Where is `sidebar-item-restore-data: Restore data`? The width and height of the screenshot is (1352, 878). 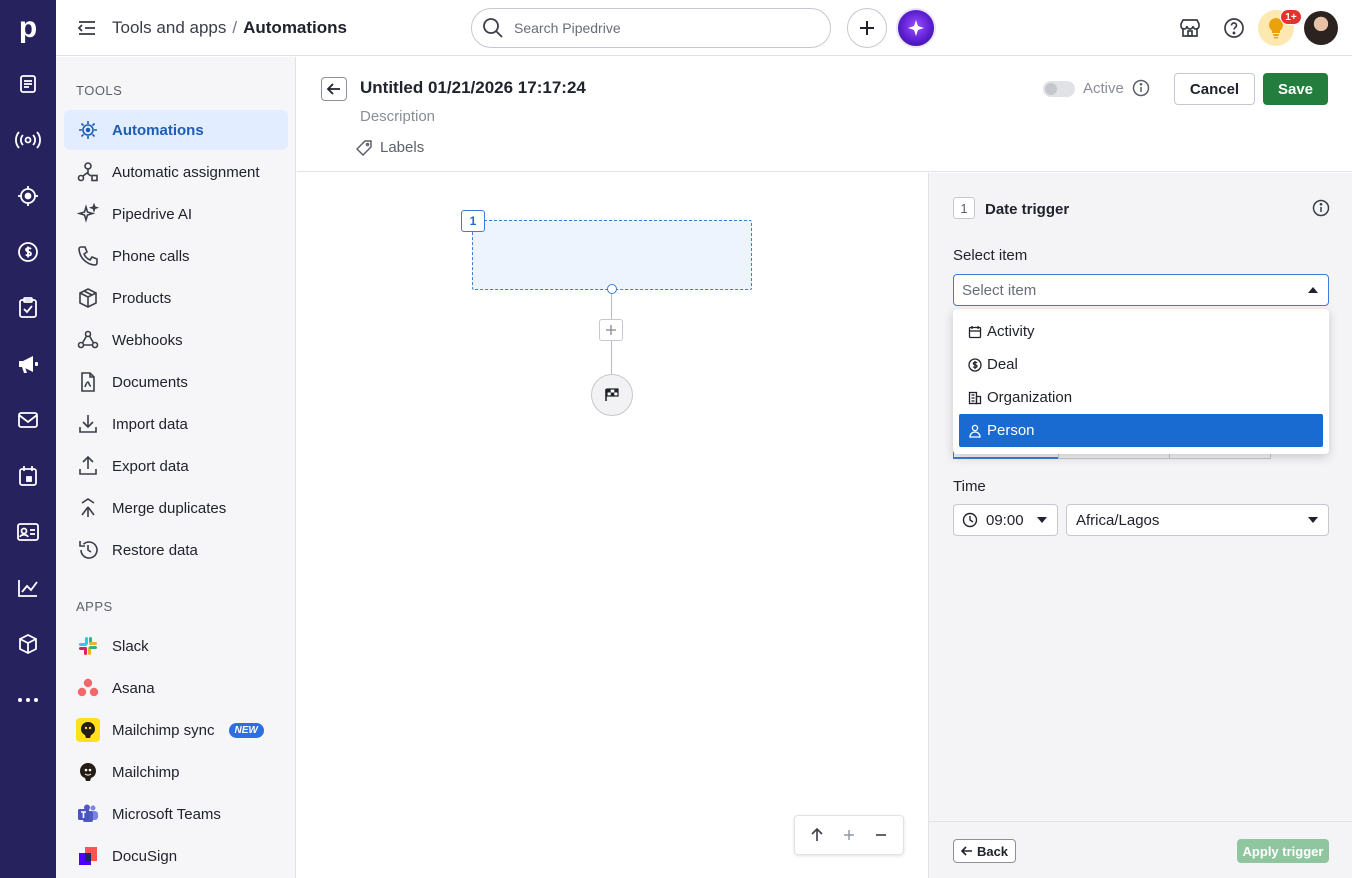
sidebar-item-restore-data: Restore data is located at coordinates (176, 550).